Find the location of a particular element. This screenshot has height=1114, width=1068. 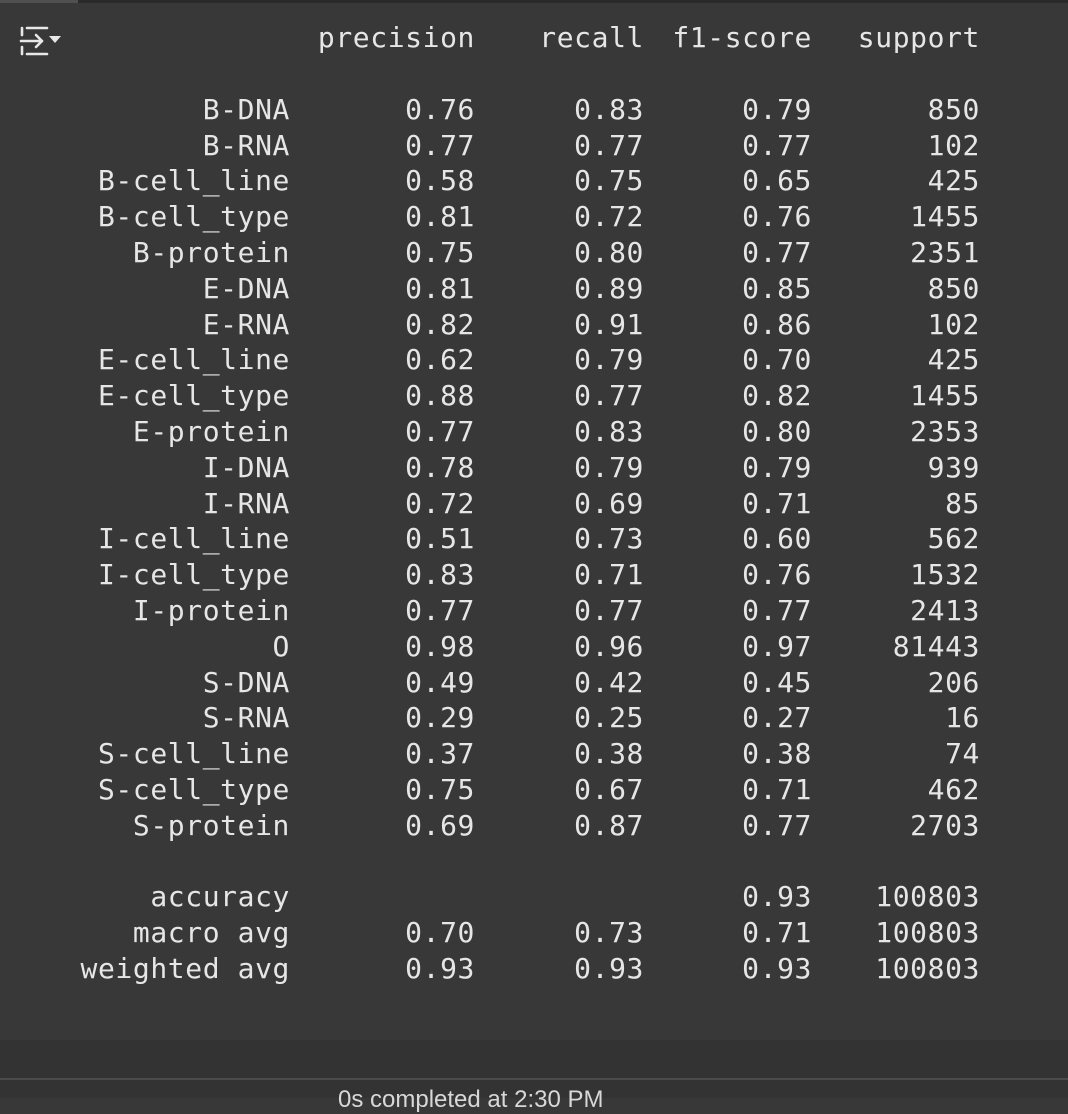

report-class-row: B-cell_type 0.81 0.72 0.76 1455 is located at coordinates (530, 217).